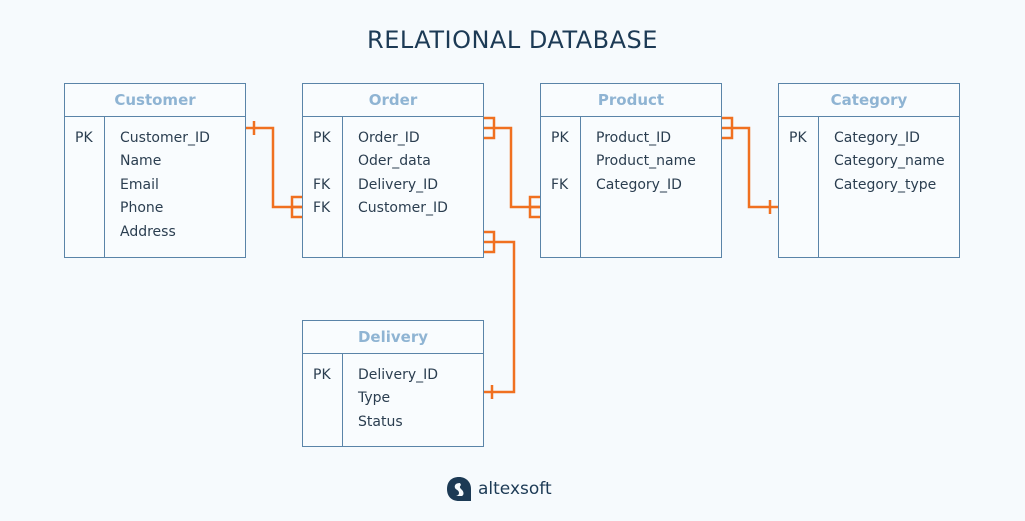  I want to click on relationship-order-delivery, so click(500, 314).